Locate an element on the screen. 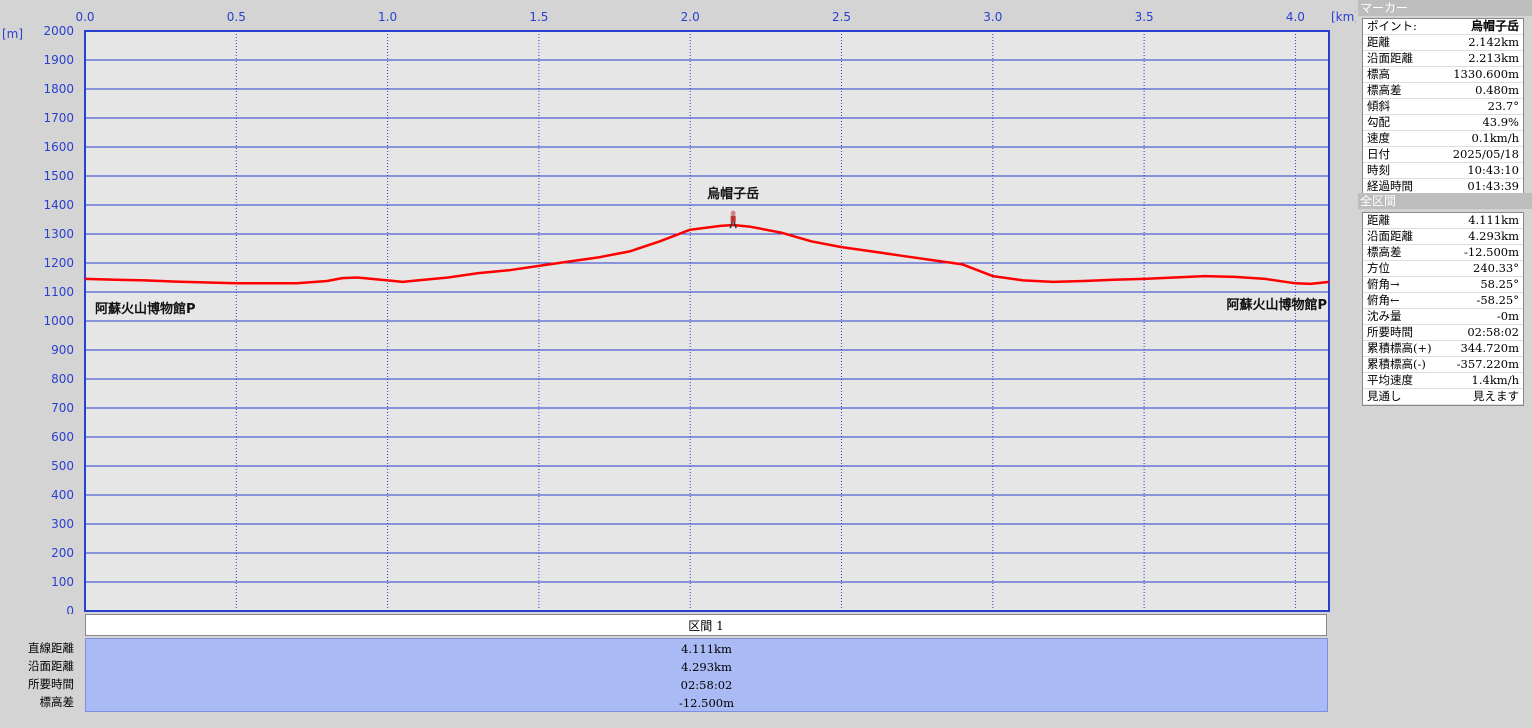 This screenshot has height=728, width=1532. y-tick-label: 2000 is located at coordinates (58, 31).